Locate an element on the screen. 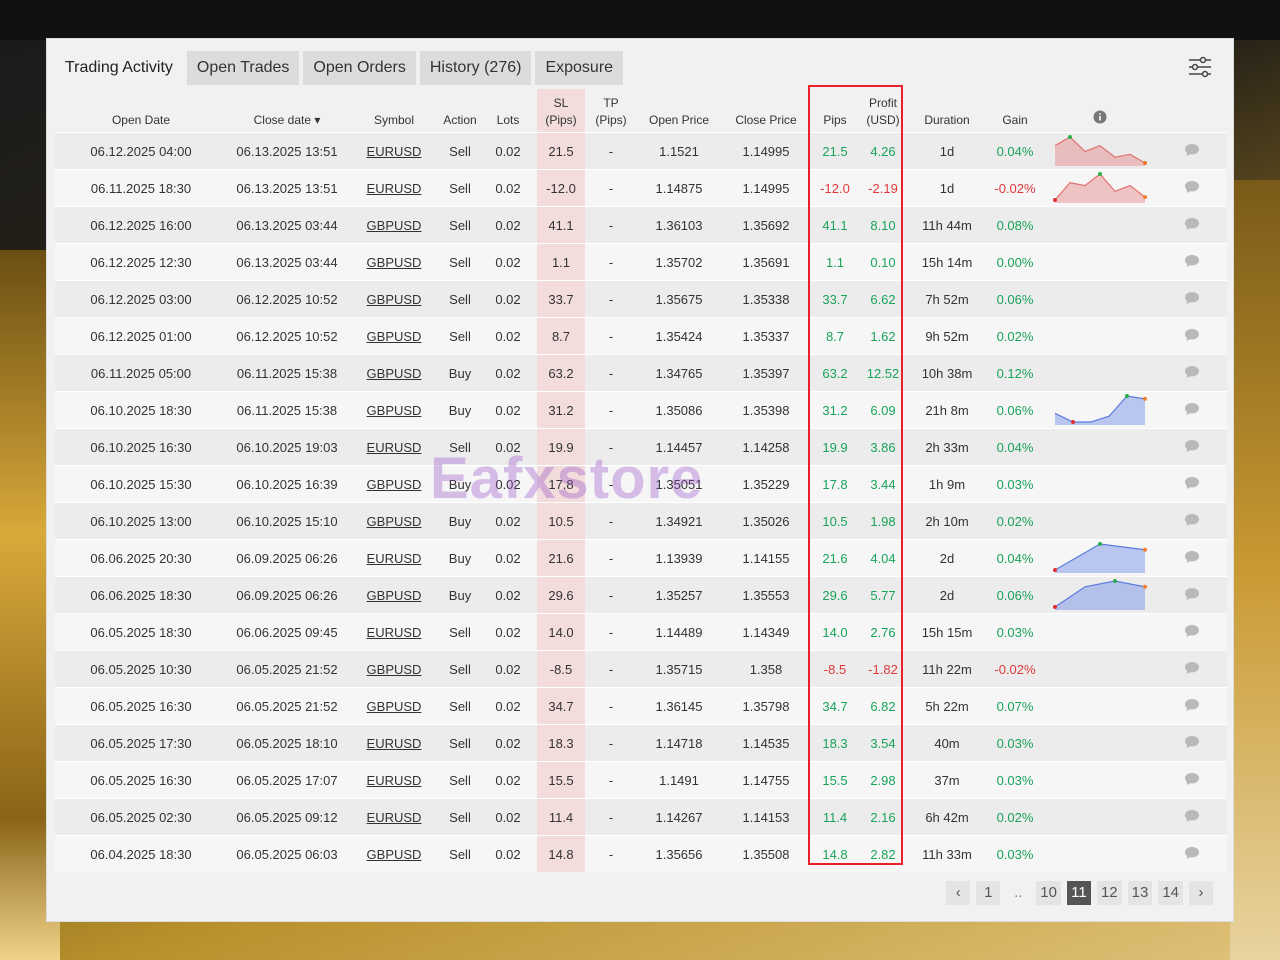  tab-exposure: Exposure is located at coordinates (579, 68).